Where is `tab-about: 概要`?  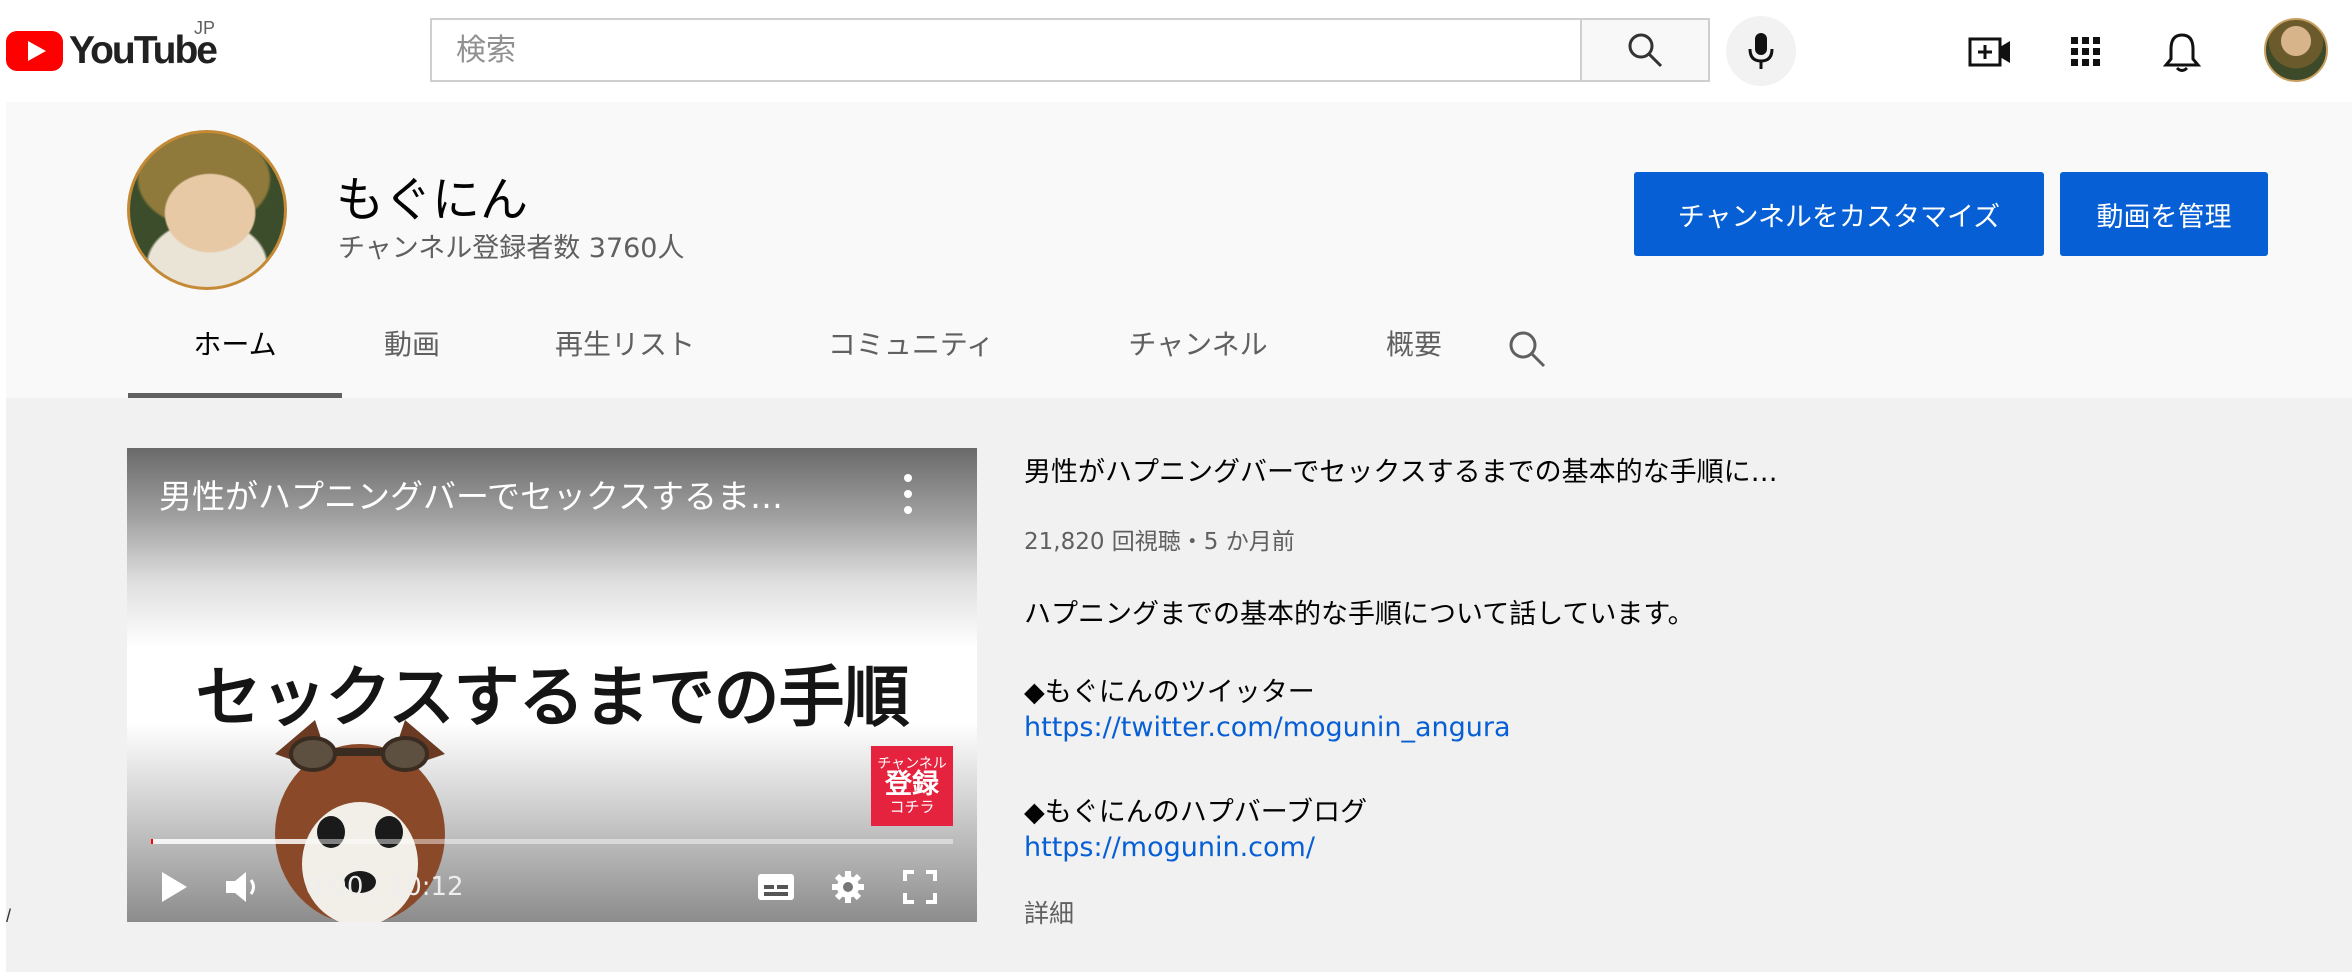
tab-about: 概要 is located at coordinates (1414, 343).